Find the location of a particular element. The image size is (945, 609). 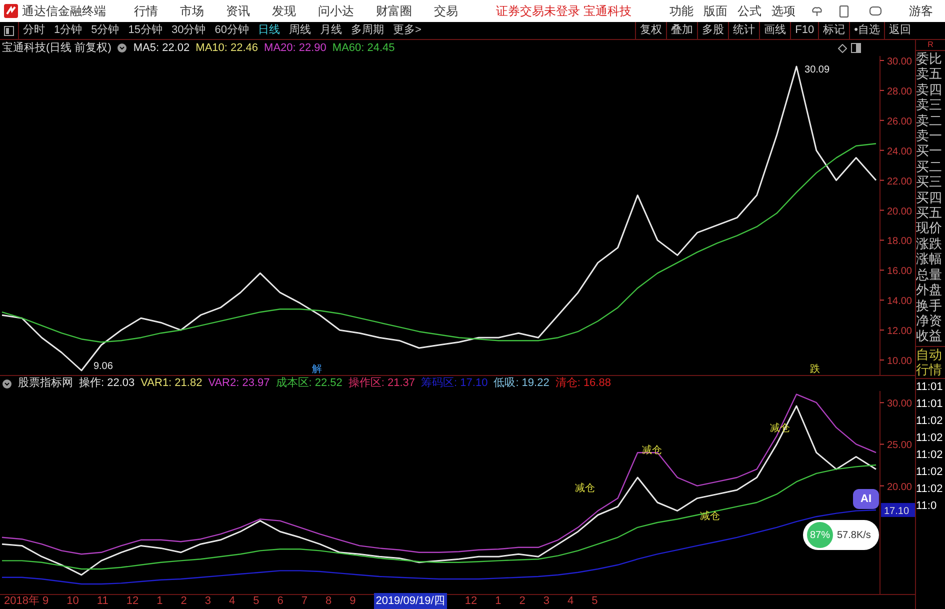

quote-label: 涨跌 is located at coordinates (929, 244).